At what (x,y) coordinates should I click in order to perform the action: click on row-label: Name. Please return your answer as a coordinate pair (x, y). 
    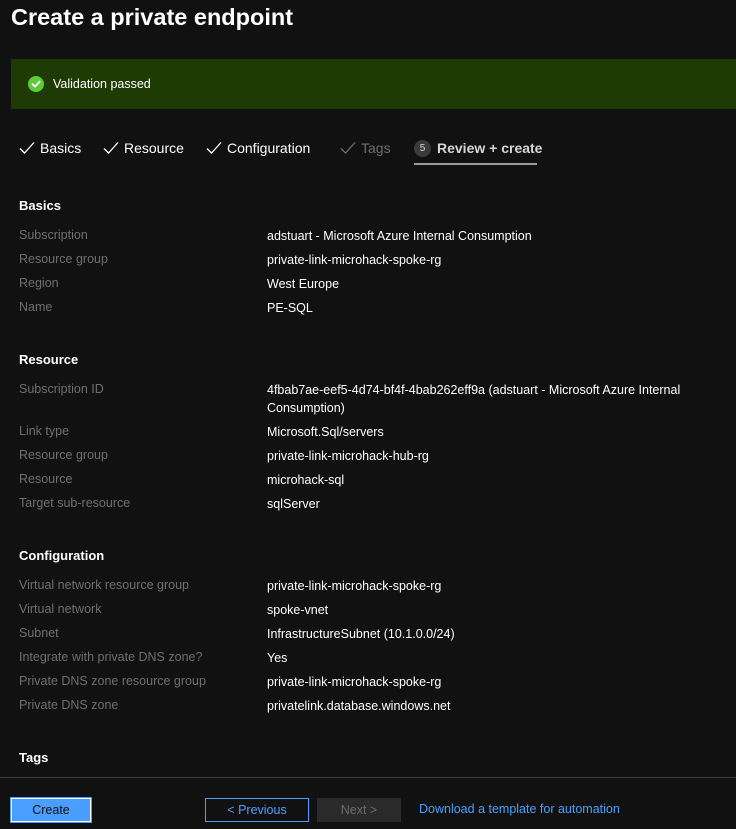
    Looking at the image, I should click on (36, 307).